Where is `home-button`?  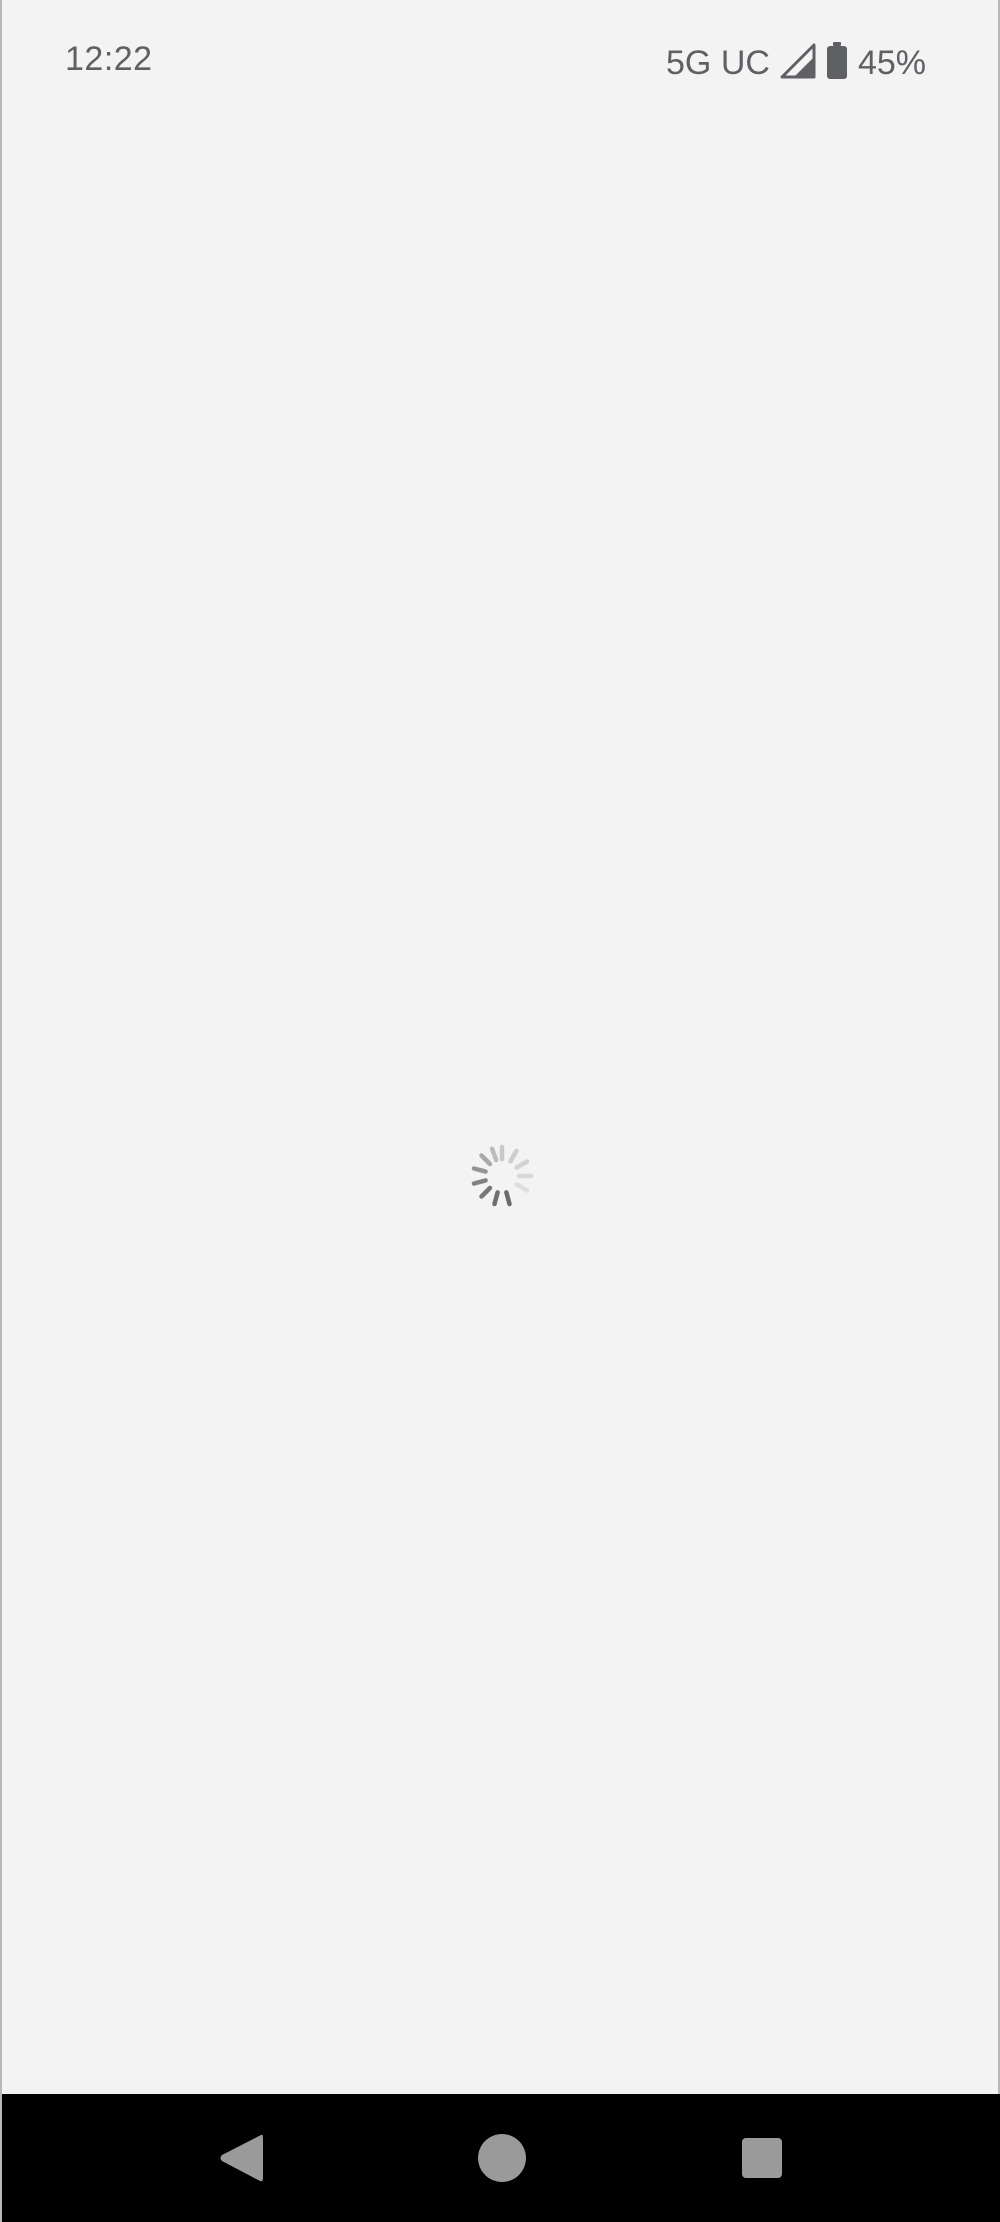 home-button is located at coordinates (502, 2158).